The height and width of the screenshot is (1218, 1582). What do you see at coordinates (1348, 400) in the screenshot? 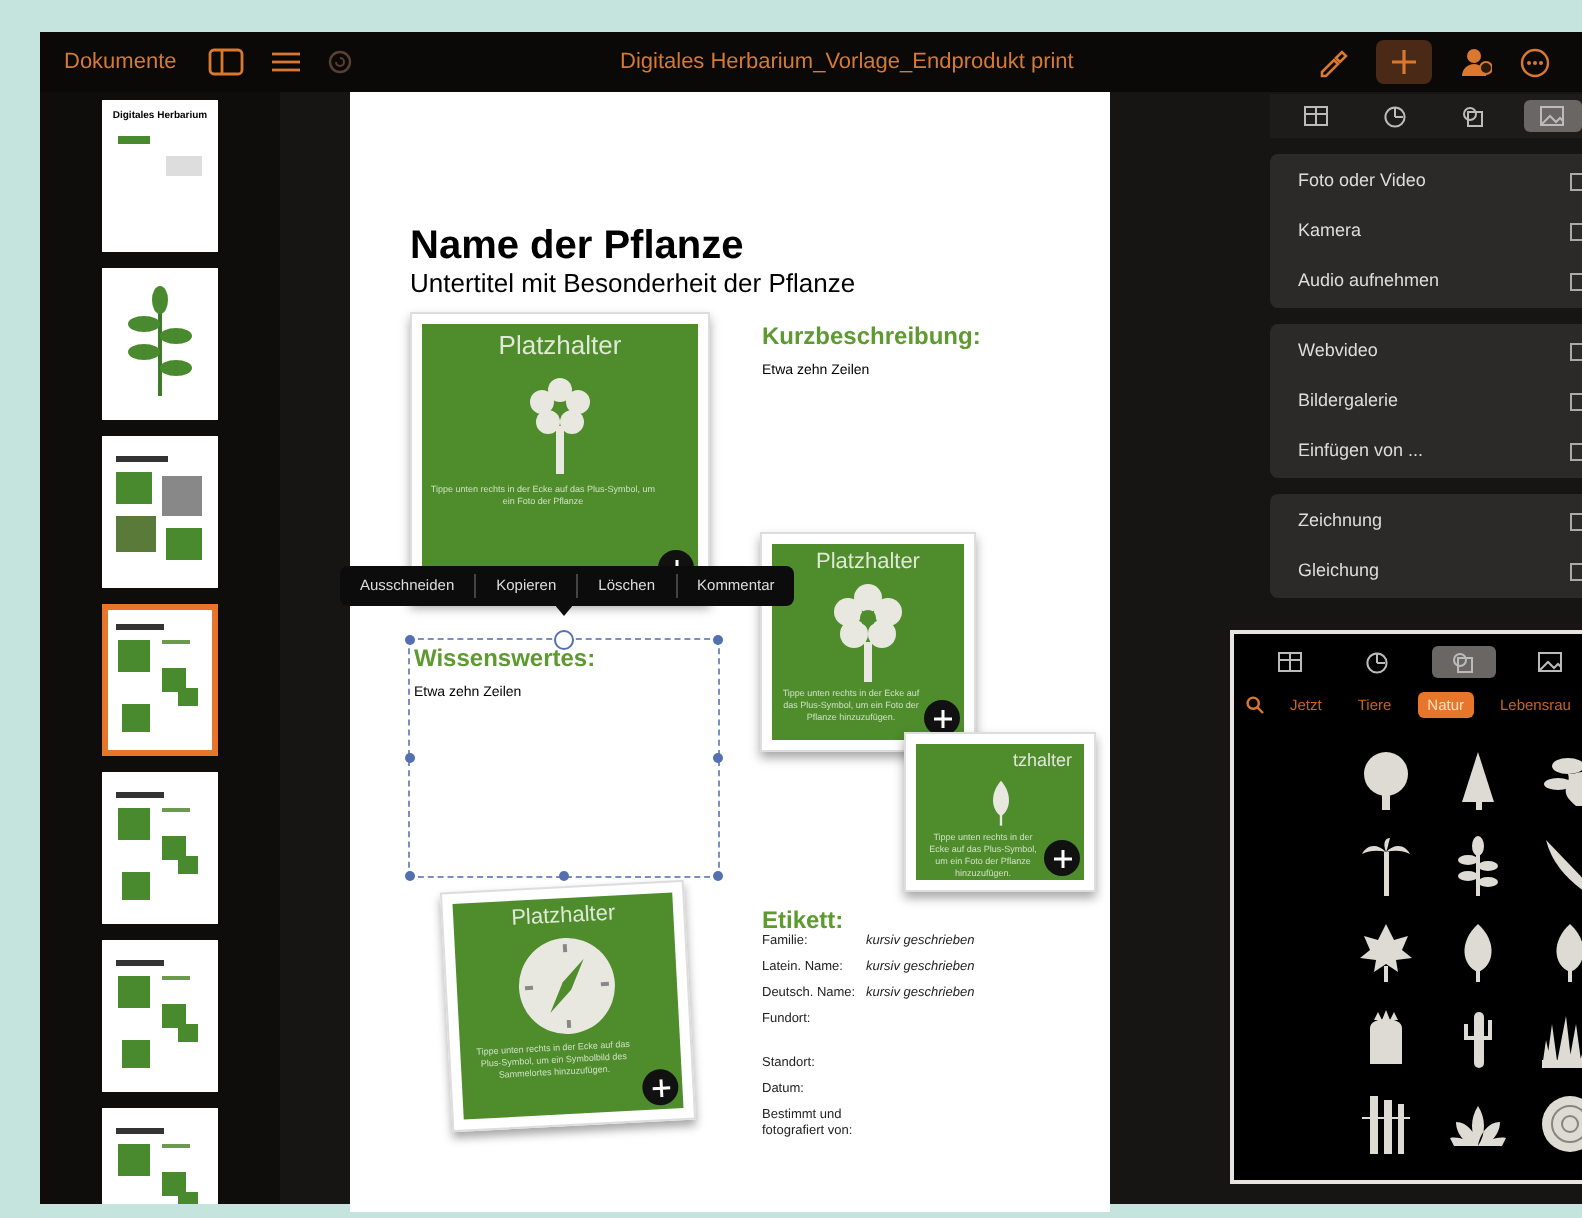
I see `option-label: Bildergalerie` at bounding box center [1348, 400].